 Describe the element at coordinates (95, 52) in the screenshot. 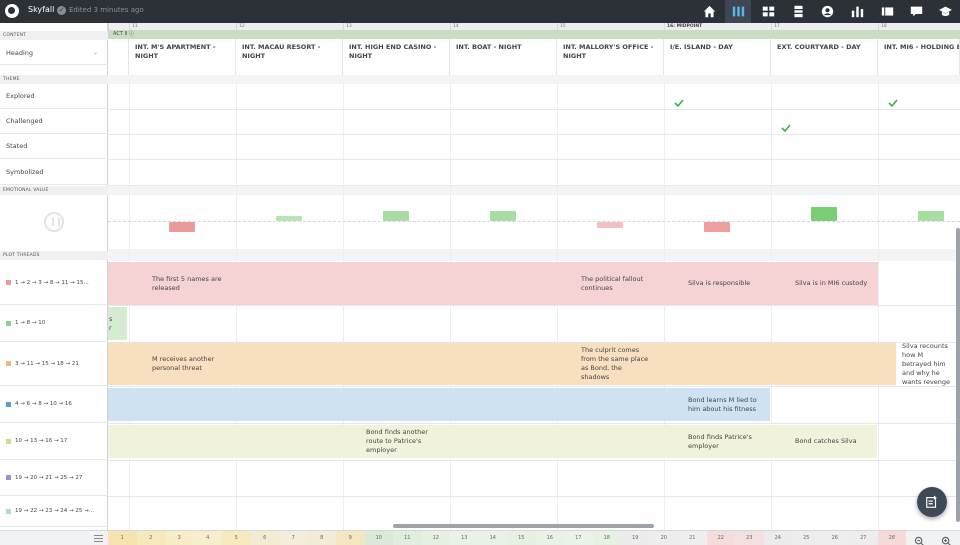

I see `chevron-down-icon: ⌄` at that location.